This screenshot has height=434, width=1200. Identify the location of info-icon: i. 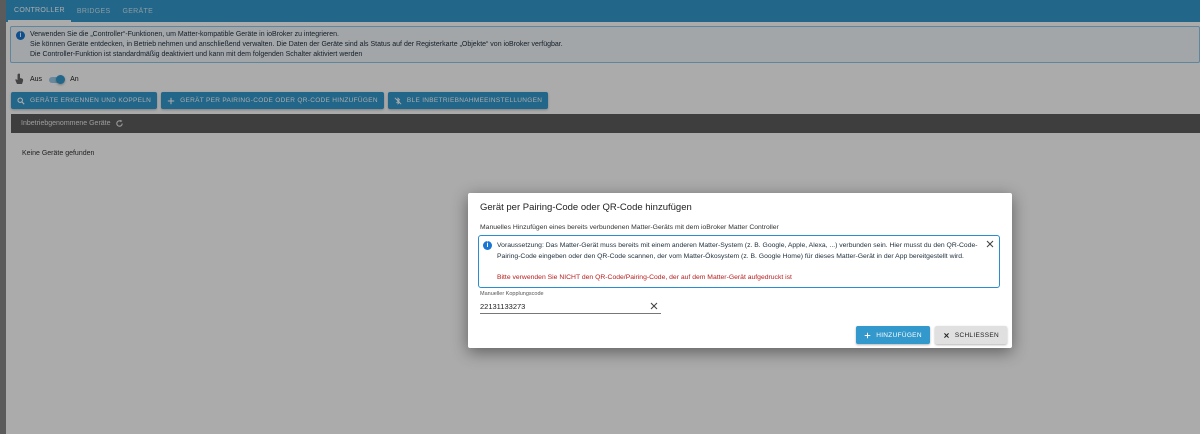
(487, 245).